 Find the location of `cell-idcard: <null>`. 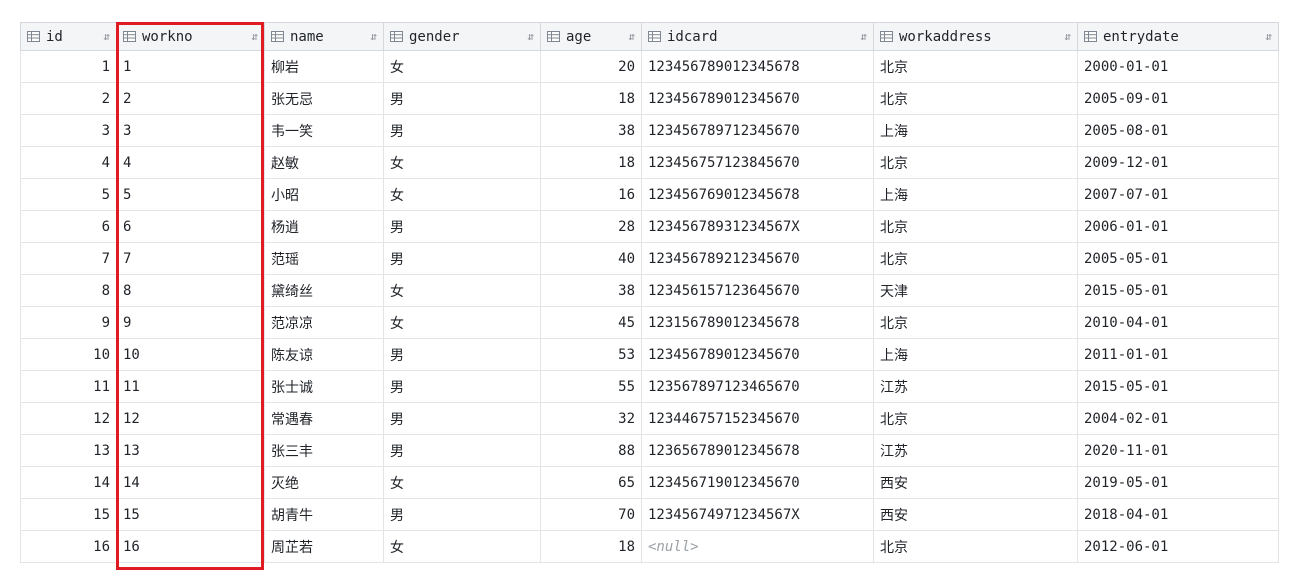

cell-idcard: <null> is located at coordinates (757, 546).